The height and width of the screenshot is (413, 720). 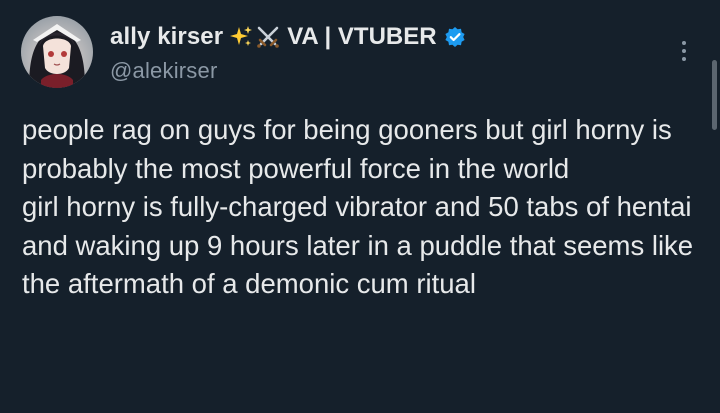 I want to click on avatar, so click(x=57, y=52).